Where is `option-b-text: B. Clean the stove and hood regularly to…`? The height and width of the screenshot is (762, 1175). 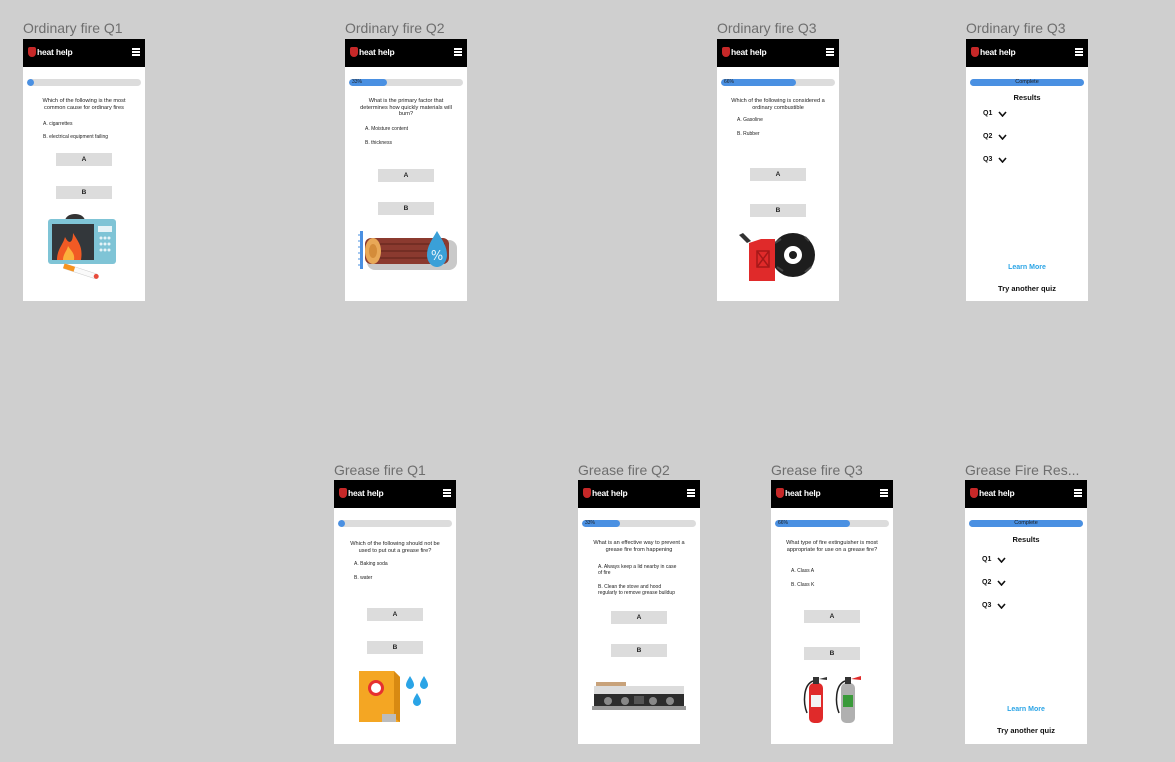
option-b-text: B. Clean the stove and hood regularly to… is located at coordinates (636, 590).